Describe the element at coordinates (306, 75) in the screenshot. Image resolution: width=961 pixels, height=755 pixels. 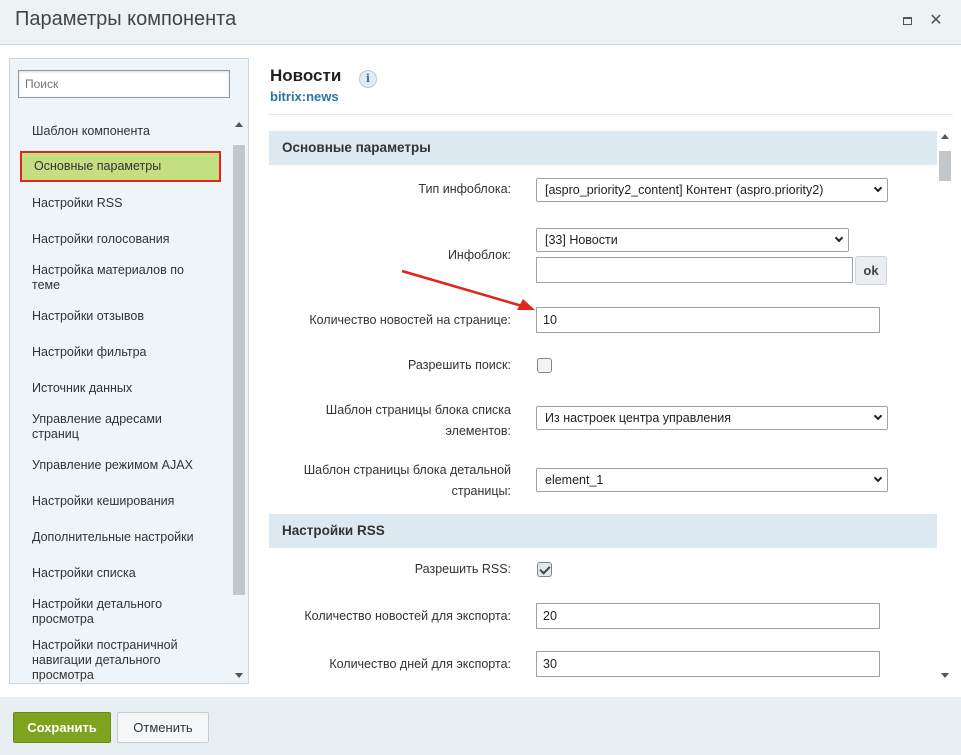
I see `component-title: Новости` at that location.